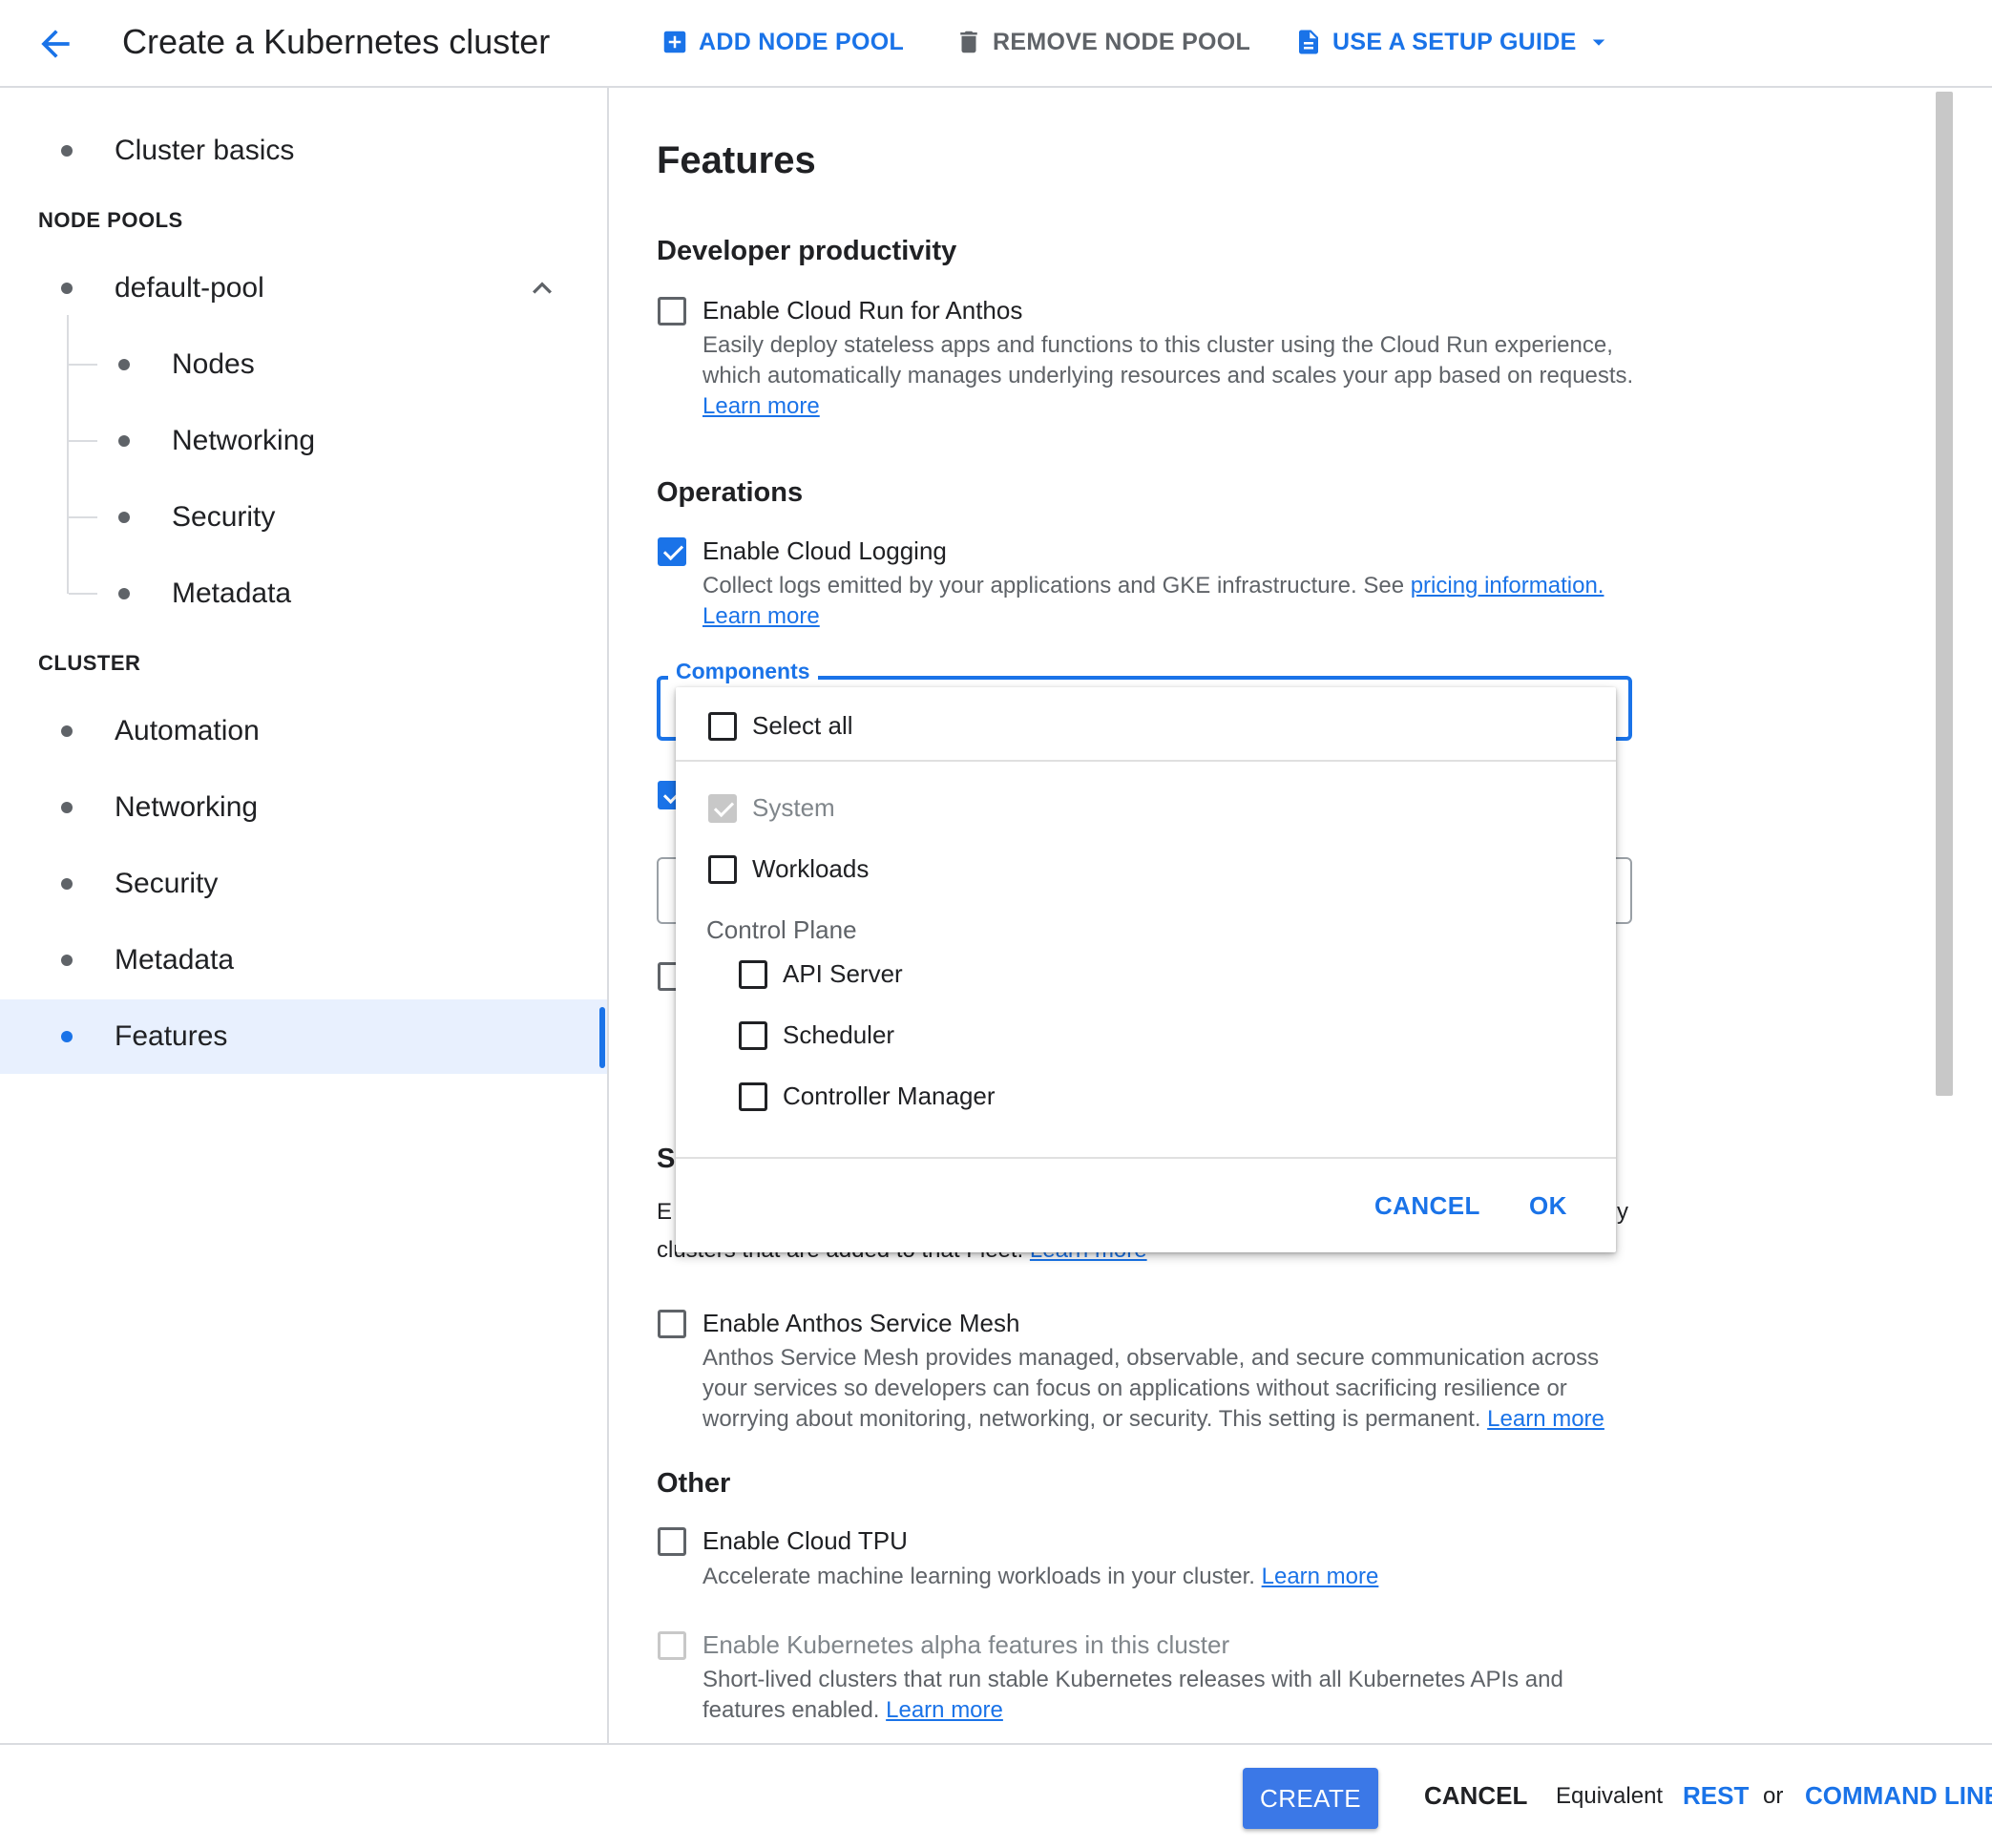 Image resolution: width=1992 pixels, height=1848 pixels. Describe the element at coordinates (1122, 42) in the screenshot. I see `remove-node-pool-label: REMOVE NODE POOL` at that location.